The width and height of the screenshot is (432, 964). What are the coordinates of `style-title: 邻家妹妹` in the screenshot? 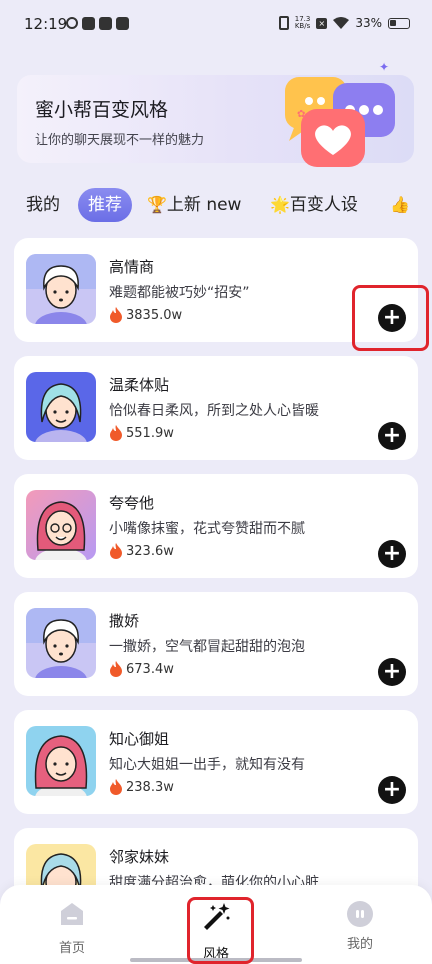 It's located at (139, 857).